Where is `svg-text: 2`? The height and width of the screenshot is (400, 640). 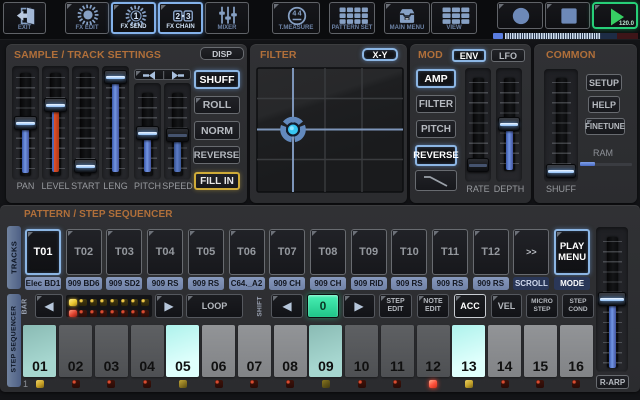 svg-text: 2 is located at coordinates (177, 16).